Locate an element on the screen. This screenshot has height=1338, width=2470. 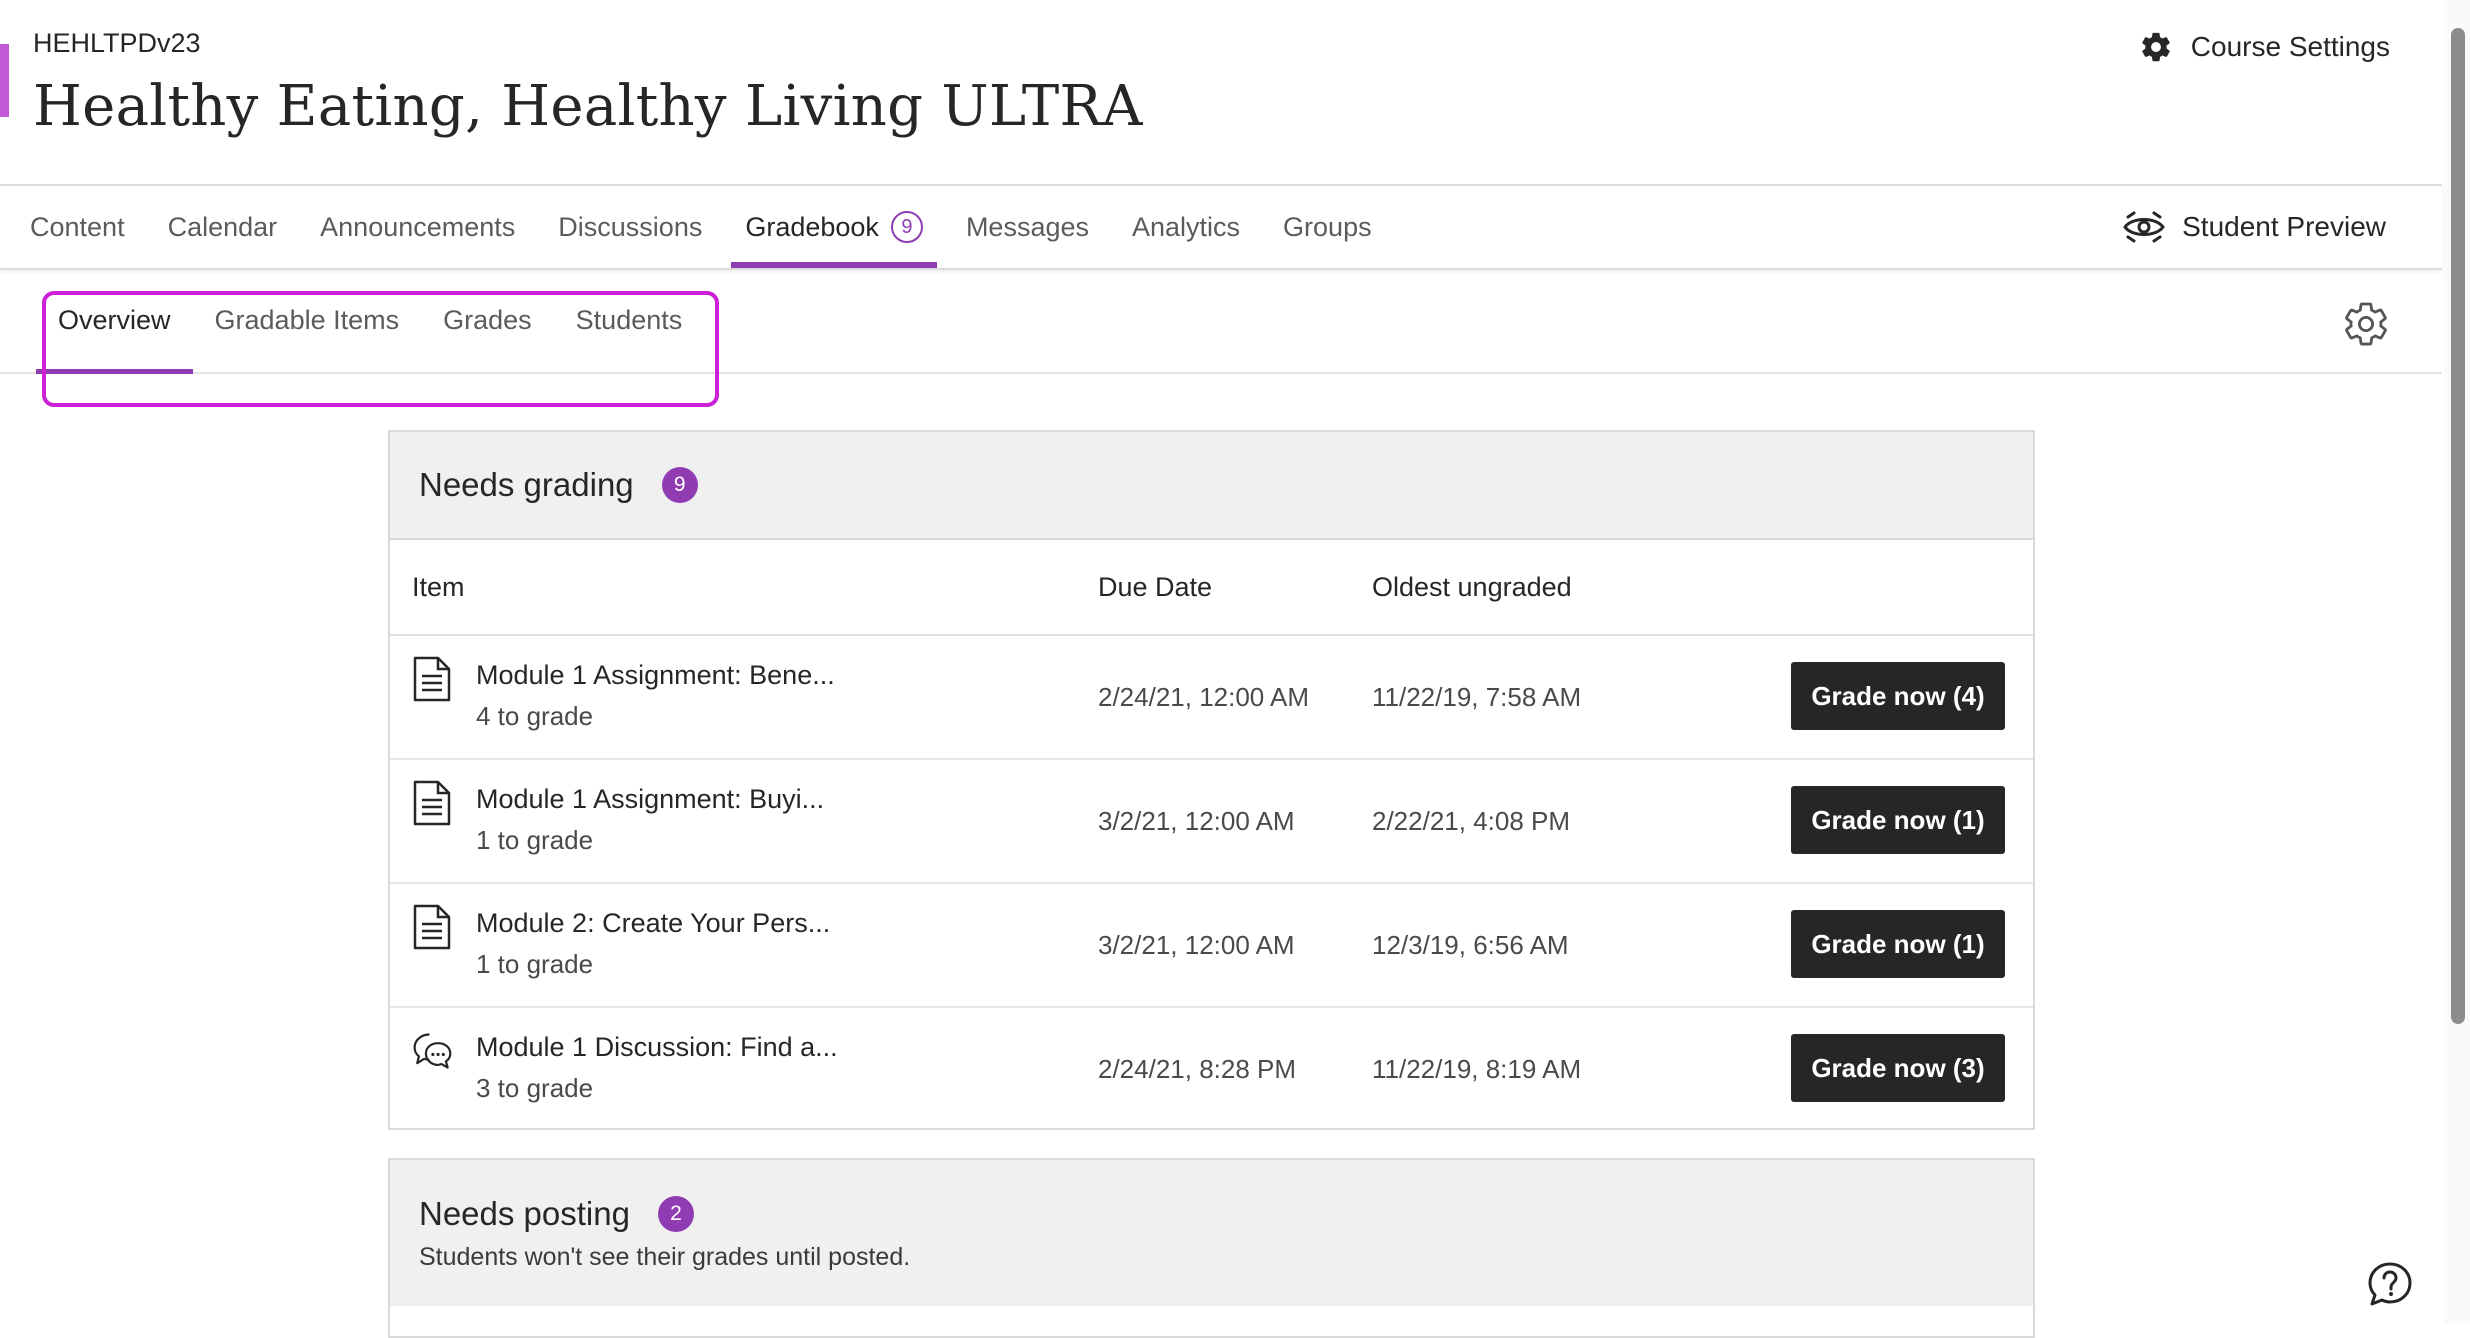
tab-analytics: Analytics is located at coordinates (1186, 227).